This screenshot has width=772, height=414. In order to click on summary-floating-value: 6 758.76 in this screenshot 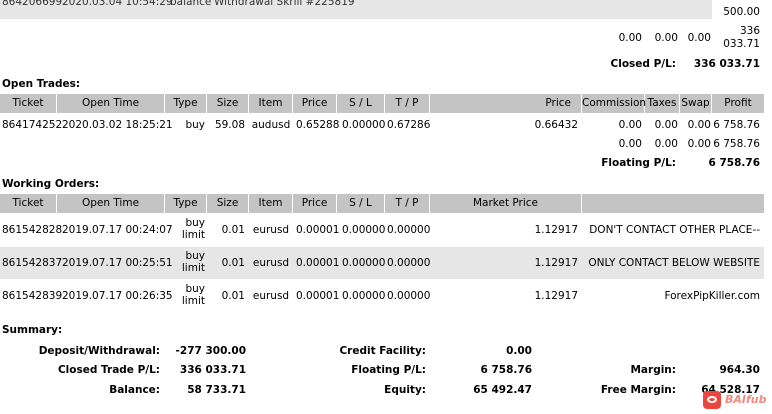, I will do `click(506, 370)`.